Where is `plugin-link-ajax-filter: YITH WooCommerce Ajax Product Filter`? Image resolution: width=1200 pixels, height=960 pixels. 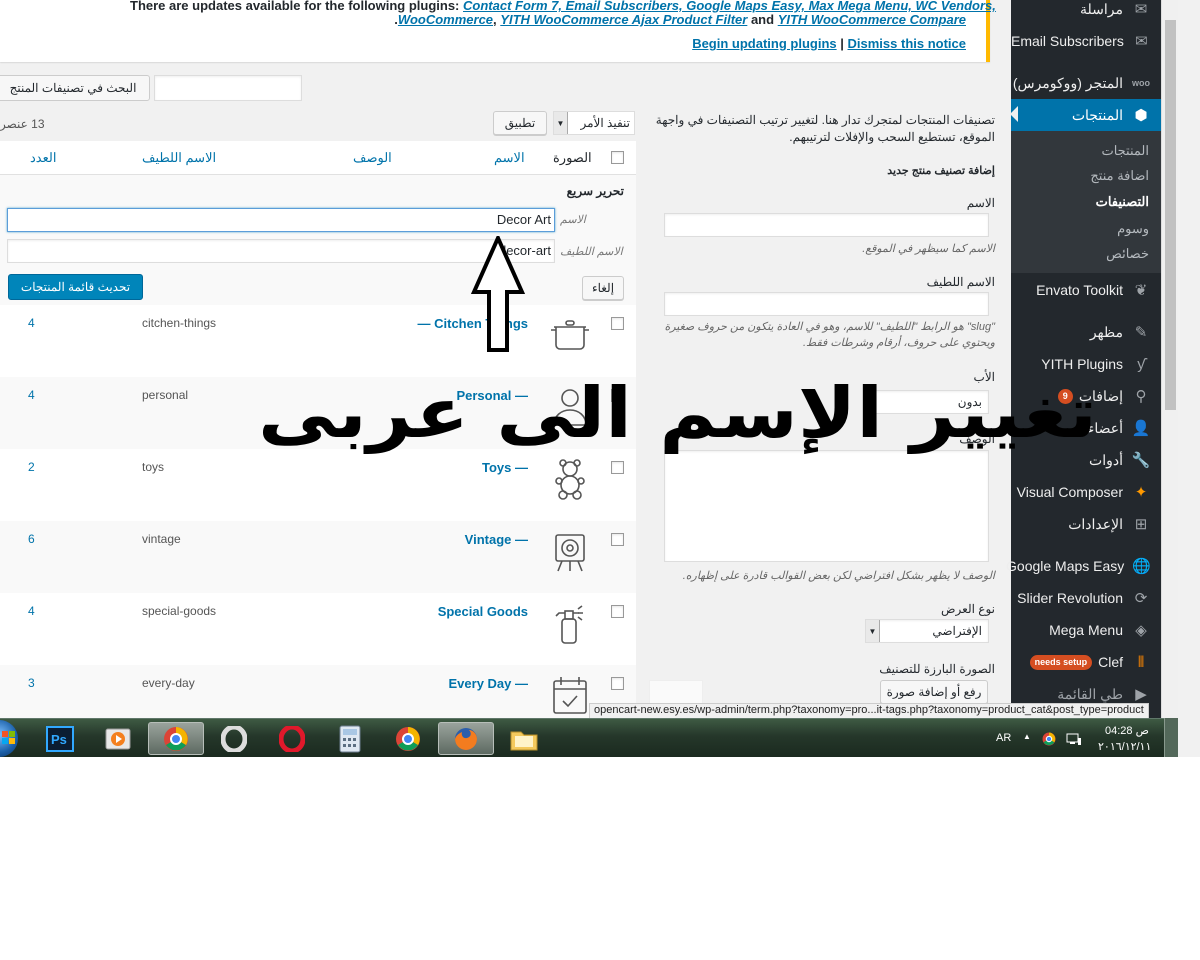
plugin-link-ajax-filter: YITH WooCommerce Ajax Product Filter is located at coordinates (623, 19).